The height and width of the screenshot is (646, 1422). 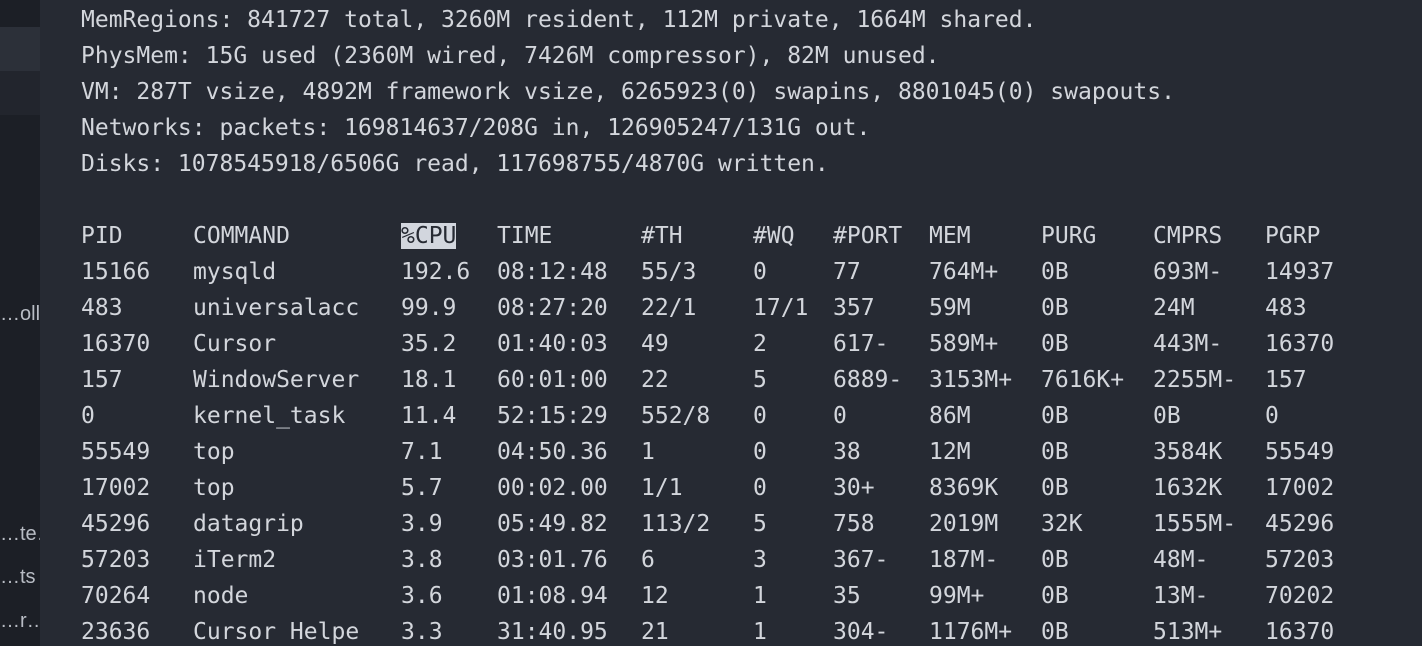 I want to click on cell-pid: 0, so click(x=88, y=416).